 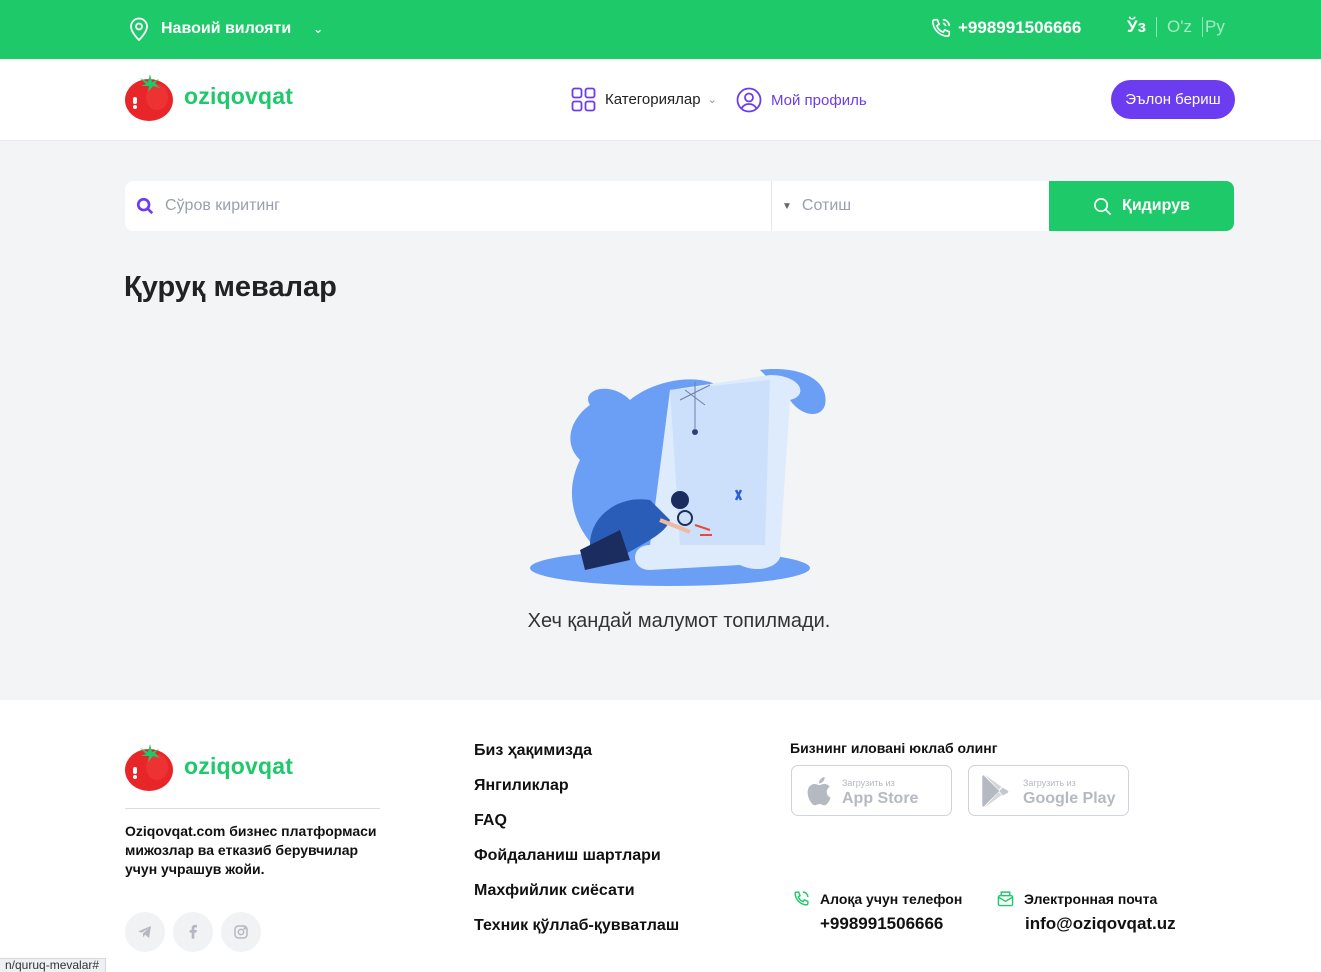 What do you see at coordinates (139, 29) in the screenshot?
I see `location-pin-icon` at bounding box center [139, 29].